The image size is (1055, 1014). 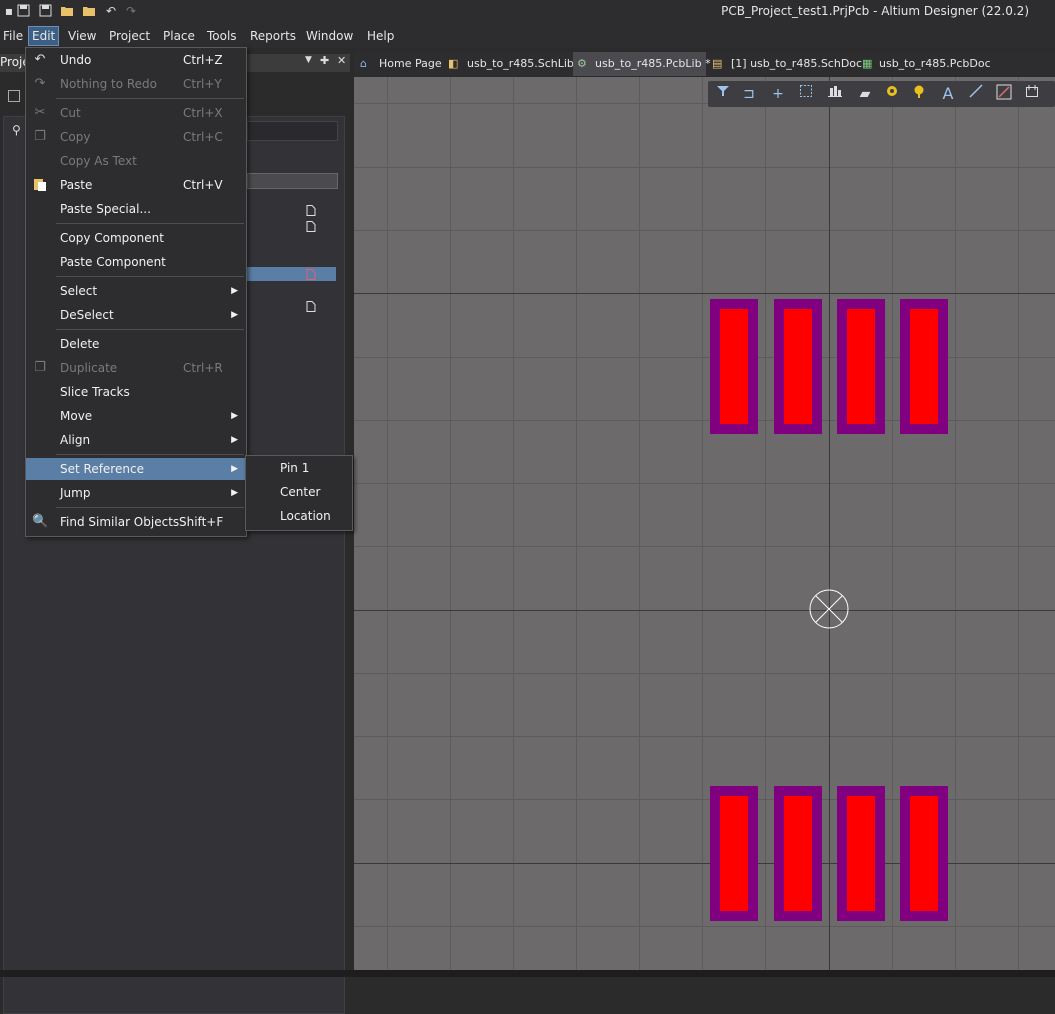 I want to click on menu-item-copy-component: Copy Component, so click(x=136, y=238).